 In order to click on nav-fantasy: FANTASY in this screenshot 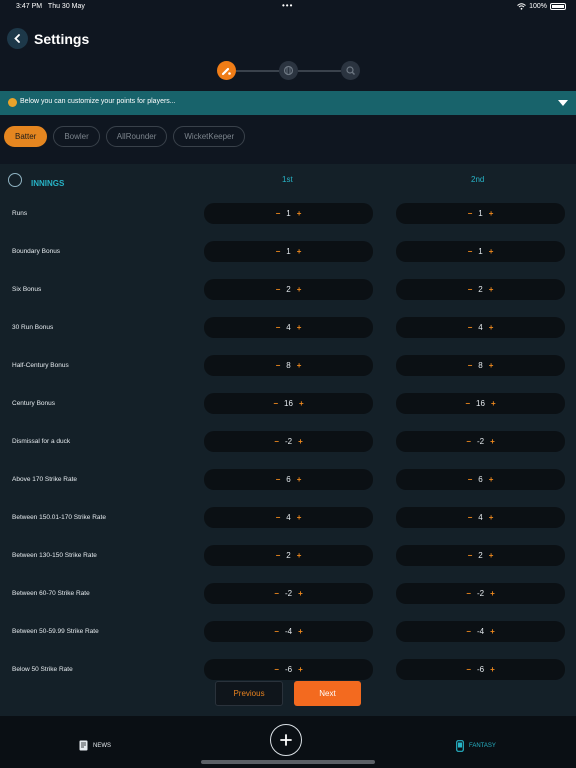, I will do `click(476, 746)`.